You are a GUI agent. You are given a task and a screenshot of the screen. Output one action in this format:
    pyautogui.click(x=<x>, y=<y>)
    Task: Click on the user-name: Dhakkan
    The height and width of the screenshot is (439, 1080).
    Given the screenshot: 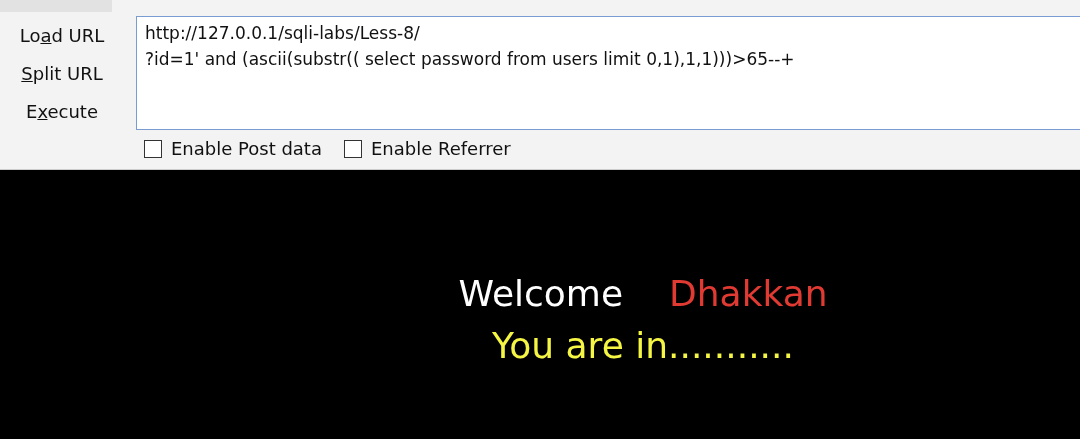 What is the action you would take?
    pyautogui.click(x=748, y=294)
    